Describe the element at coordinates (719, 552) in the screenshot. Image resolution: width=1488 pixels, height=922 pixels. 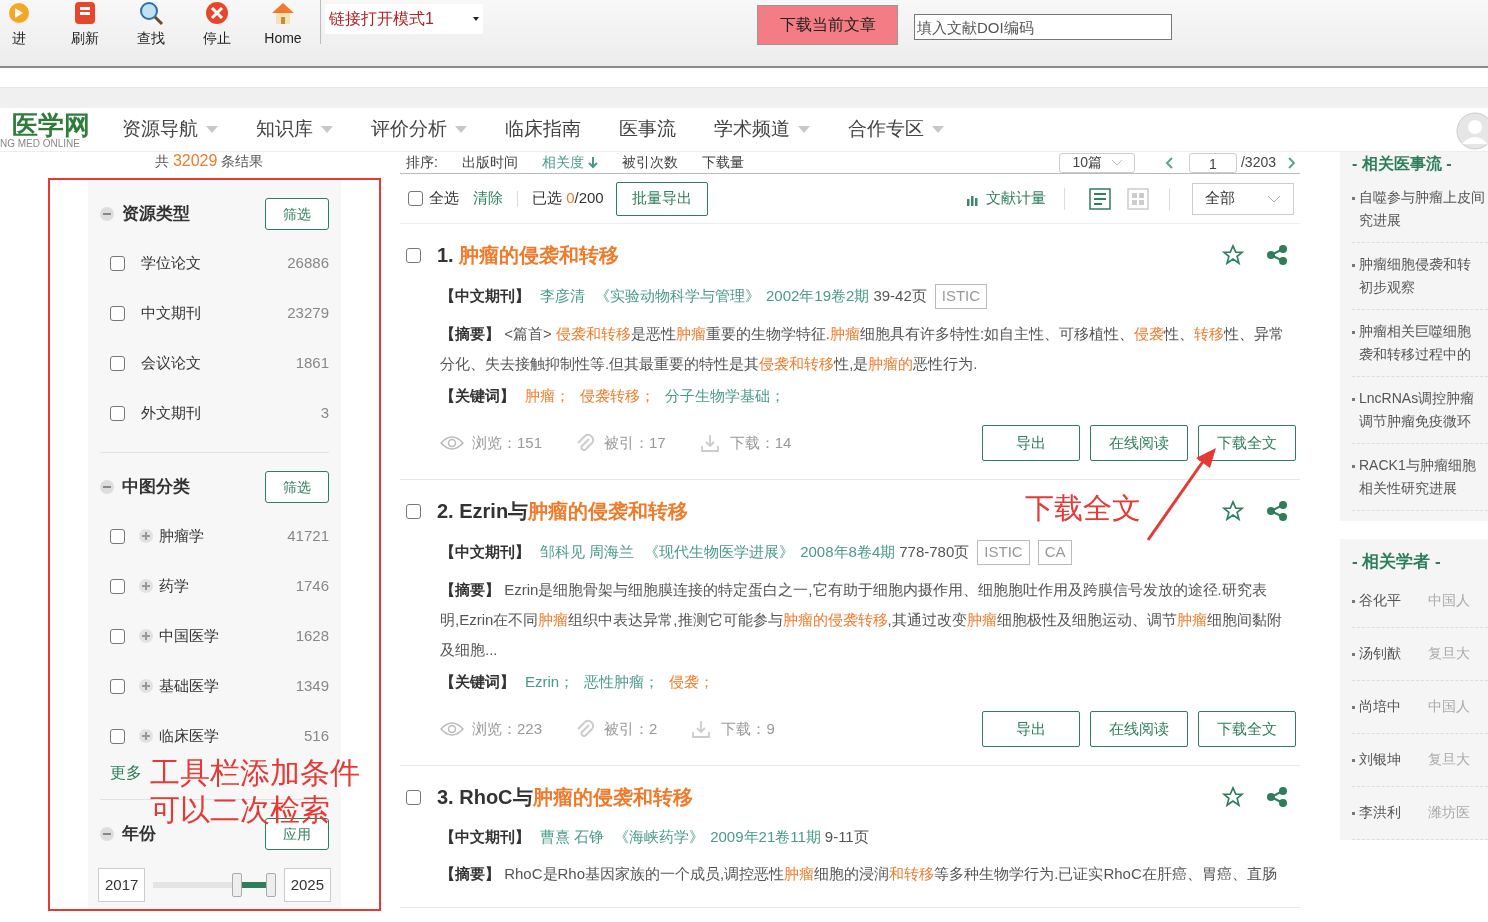
I see `journal-link: 《现代生物医学进展》` at that location.